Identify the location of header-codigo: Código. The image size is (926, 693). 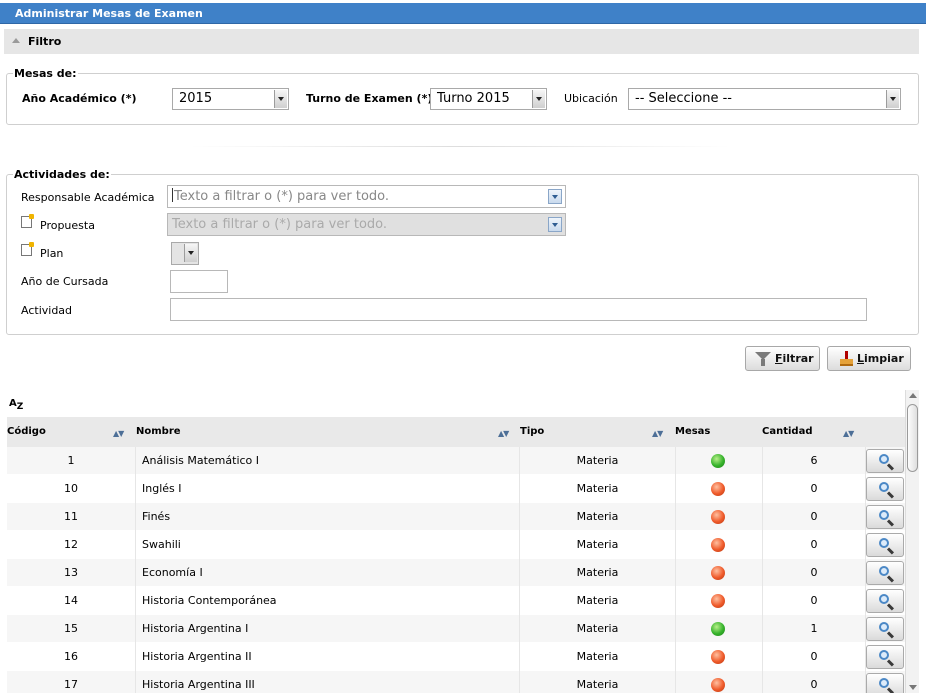
(26, 432).